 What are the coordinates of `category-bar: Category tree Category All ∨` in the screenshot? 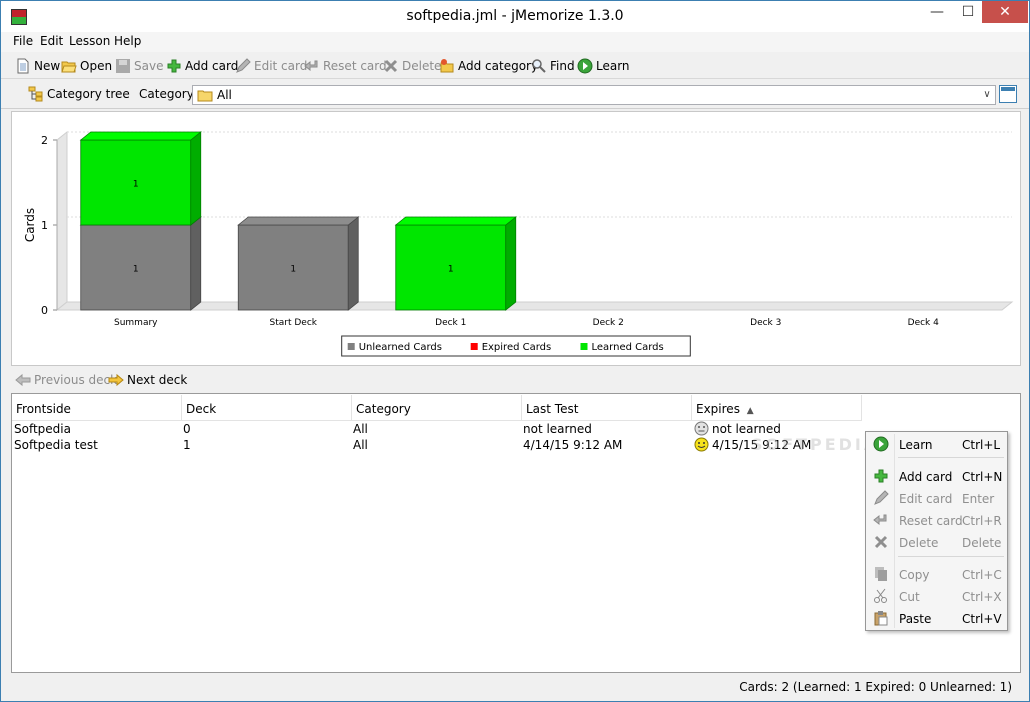 It's located at (515, 95).